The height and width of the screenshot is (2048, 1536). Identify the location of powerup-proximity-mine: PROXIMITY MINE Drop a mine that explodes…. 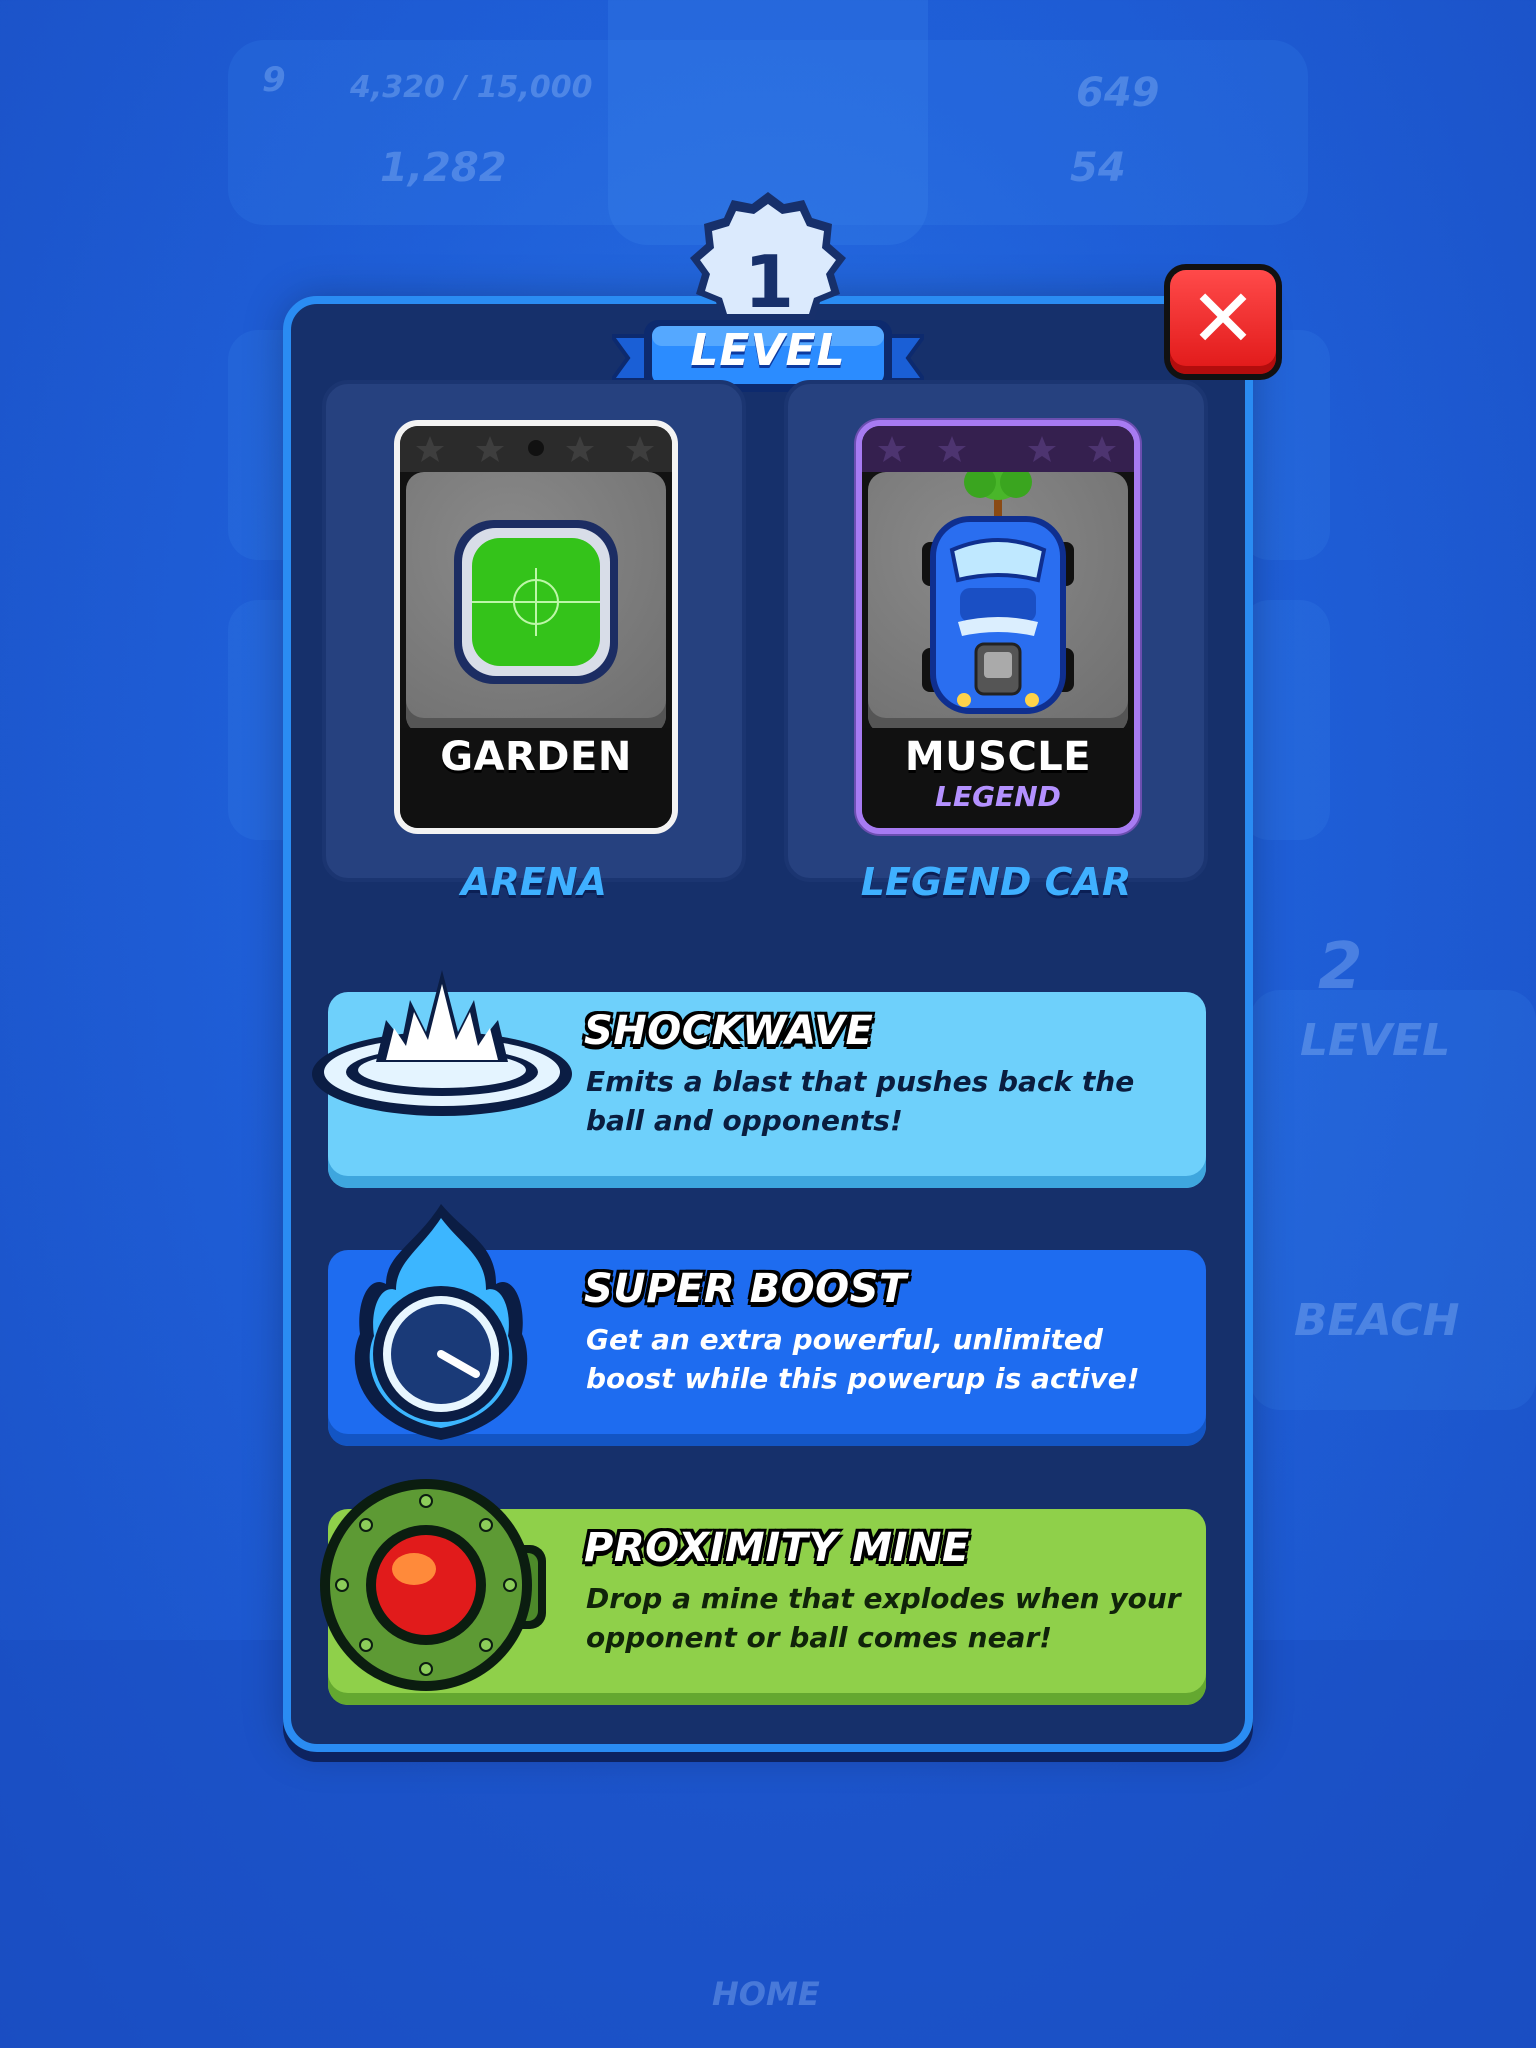
(763, 1592).